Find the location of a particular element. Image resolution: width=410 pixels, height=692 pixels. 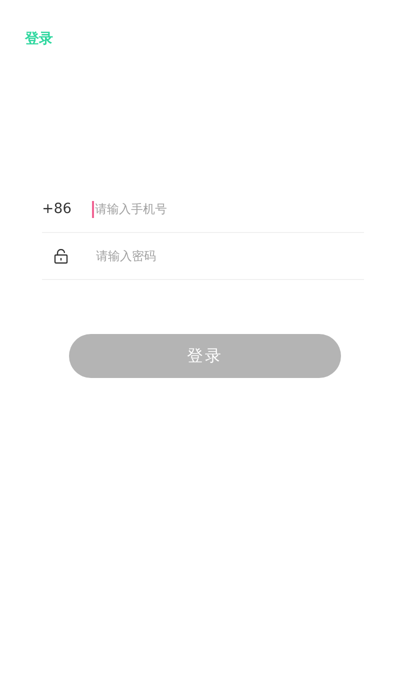

country-code: +86 is located at coordinates (67, 209).